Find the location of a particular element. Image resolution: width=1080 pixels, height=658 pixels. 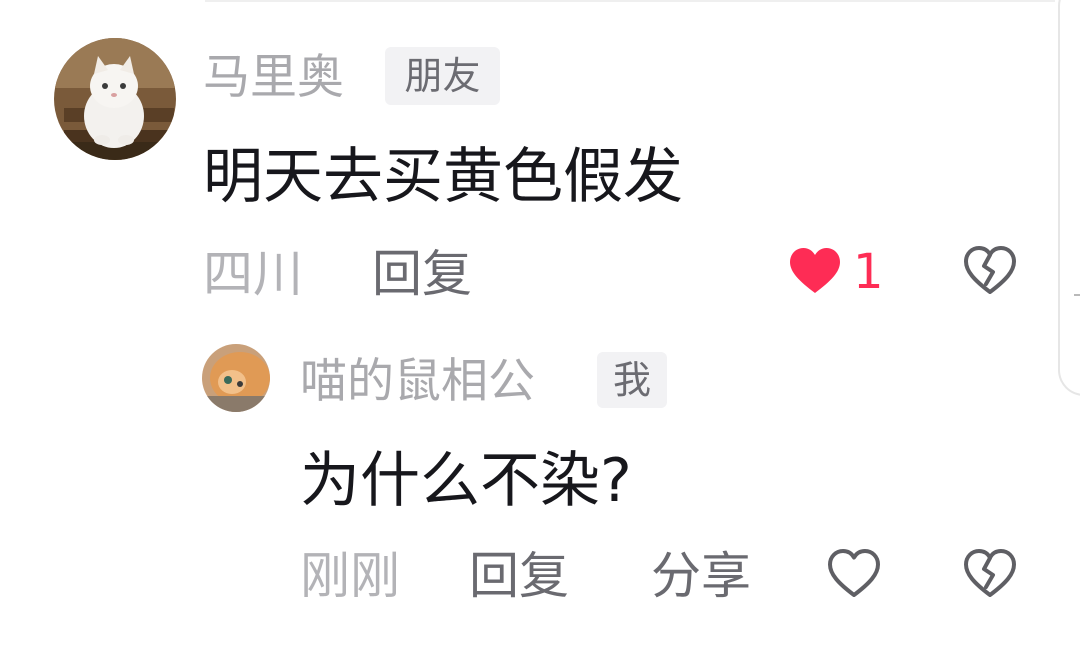

orange-cat-avatar-icon is located at coordinates (236, 378).